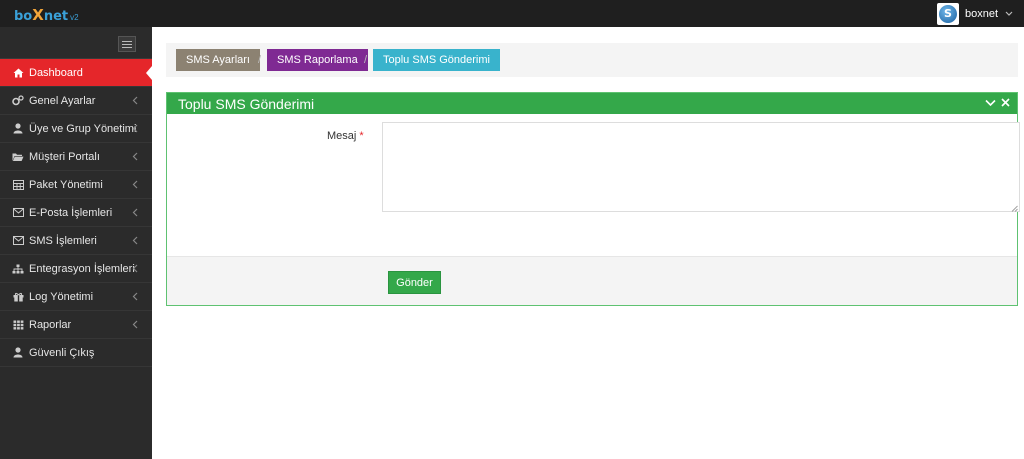  Describe the element at coordinates (592, 280) in the screenshot. I see `panel-footer: Gönder` at that location.